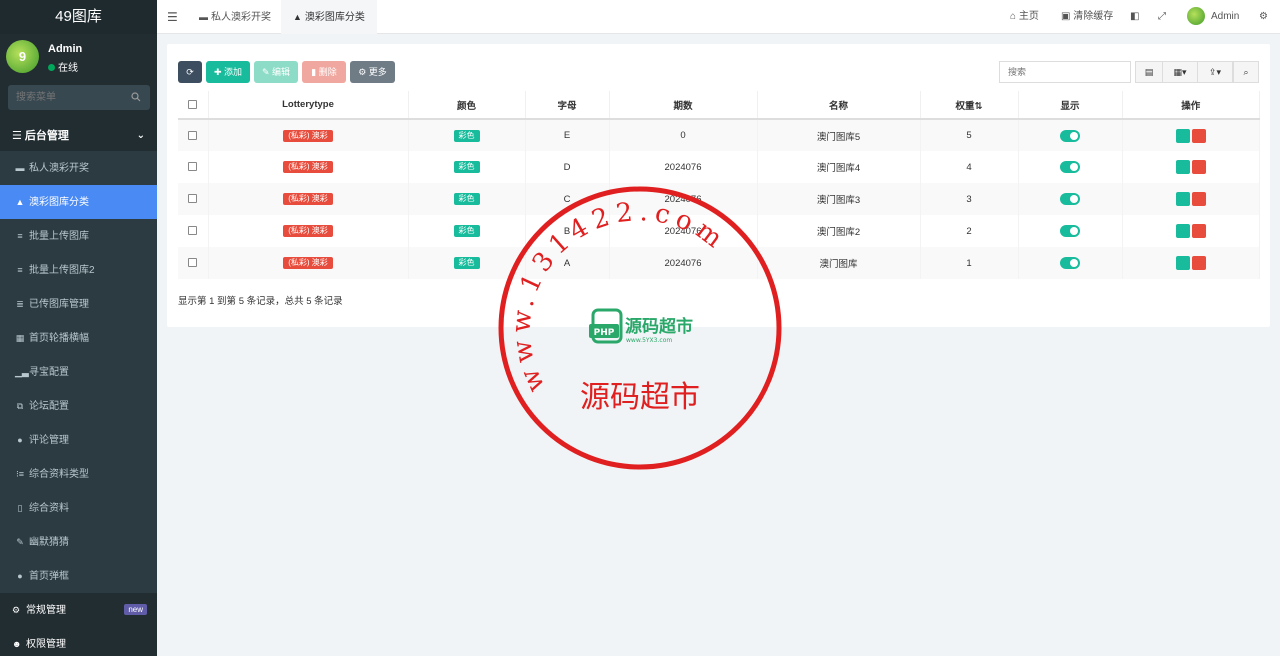 The height and width of the screenshot is (656, 1280). Describe the element at coordinates (20, 338) in the screenshot. I see `windows-icon: ▦` at that location.